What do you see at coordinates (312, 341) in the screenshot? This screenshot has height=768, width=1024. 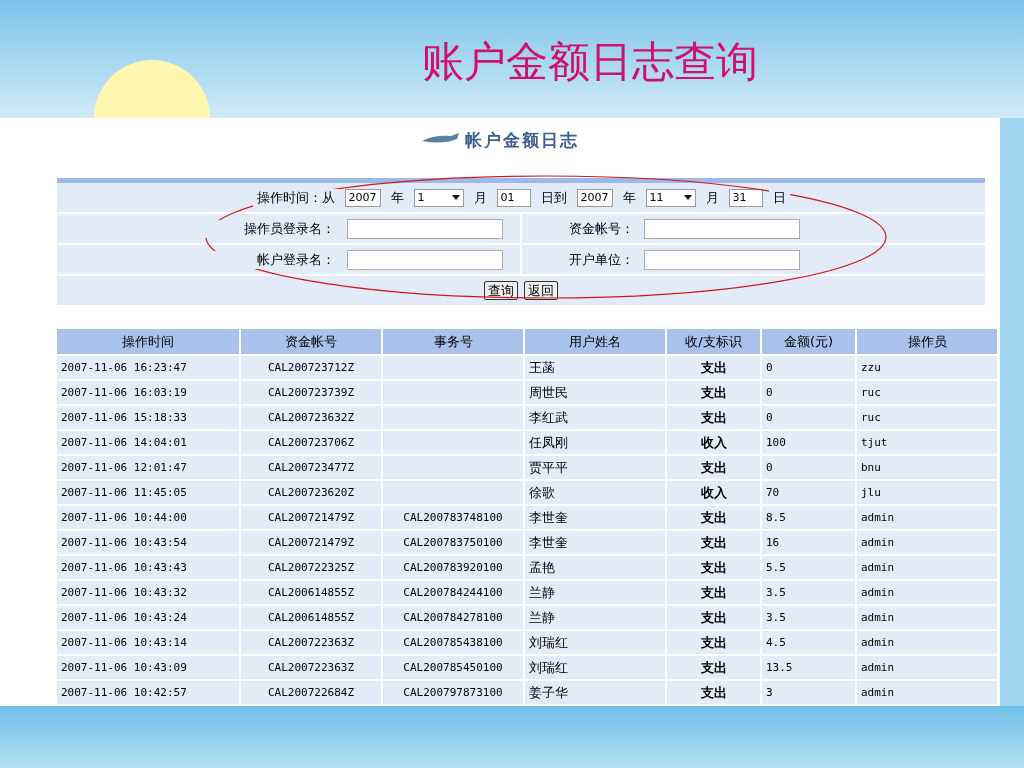 I see `column-header: 资金帐号` at bounding box center [312, 341].